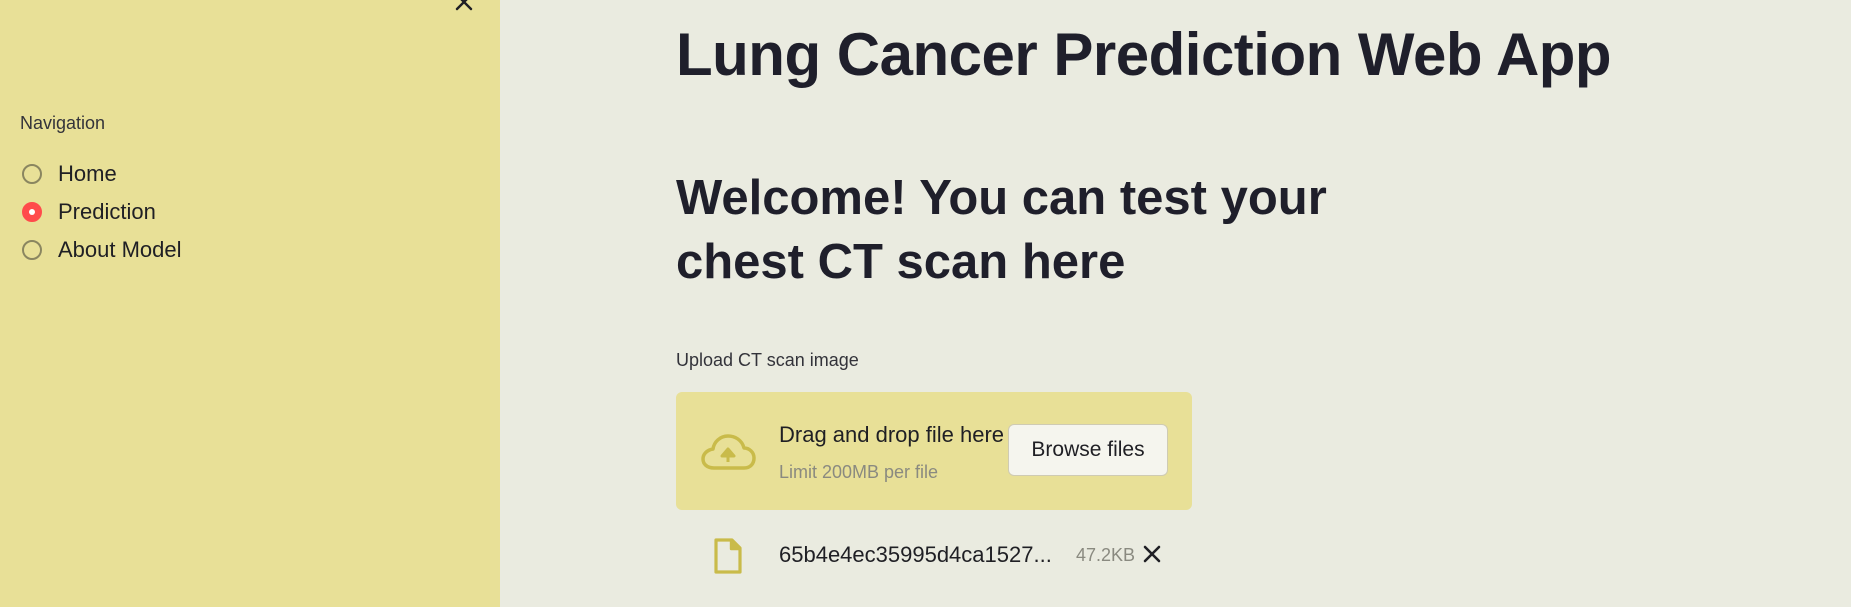  Describe the element at coordinates (107, 211) in the screenshot. I see `nav-radio-label: Prediction` at that location.